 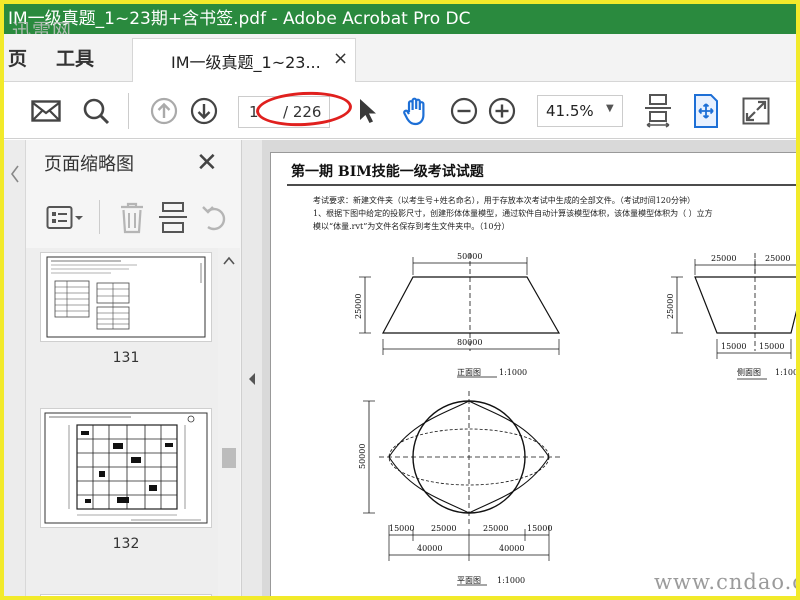 I want to click on nav-tools: 工具, so click(x=75, y=57).